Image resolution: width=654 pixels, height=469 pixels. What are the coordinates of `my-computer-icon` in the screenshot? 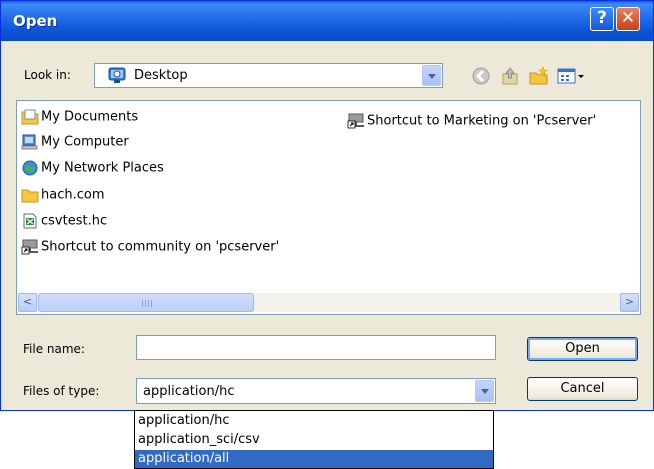 It's located at (29, 142).